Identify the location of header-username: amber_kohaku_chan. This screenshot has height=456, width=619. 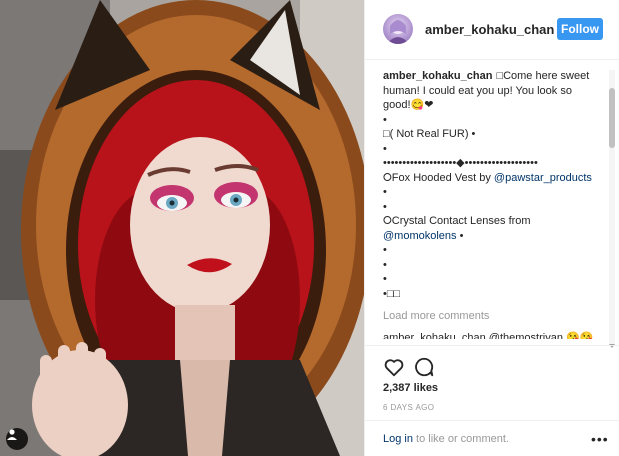
(489, 29).